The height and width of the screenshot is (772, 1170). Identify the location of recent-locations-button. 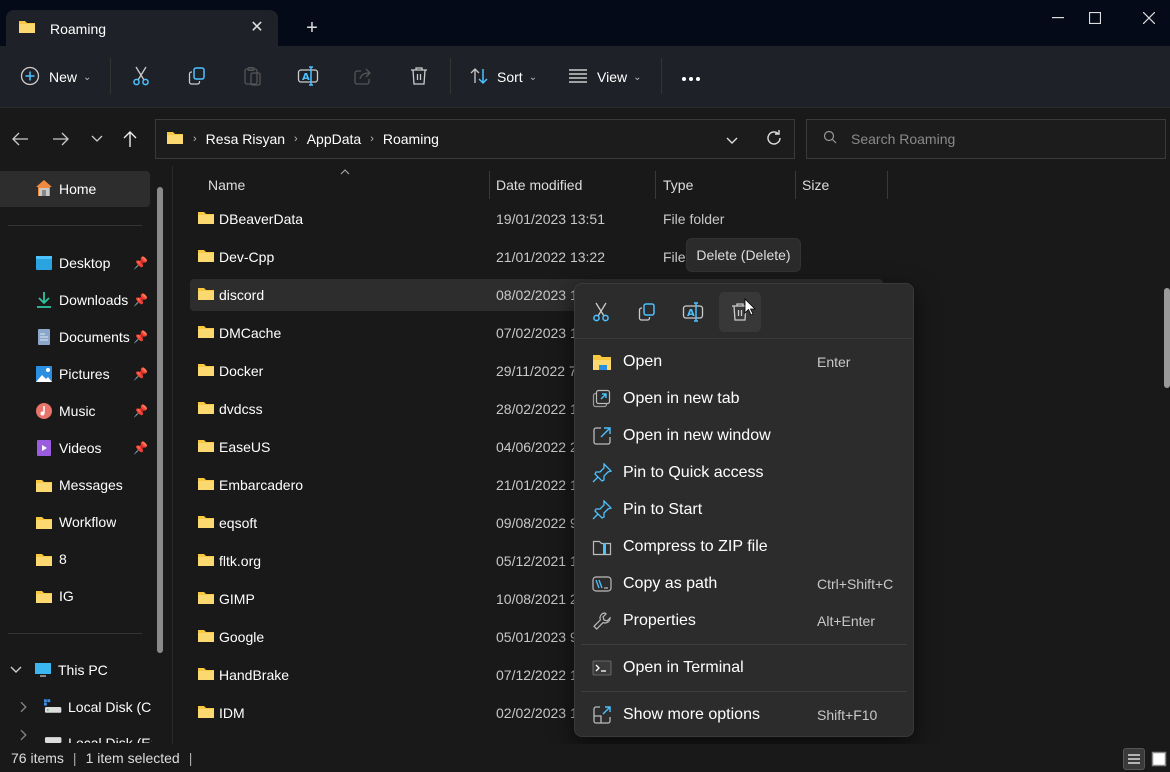
(97, 139).